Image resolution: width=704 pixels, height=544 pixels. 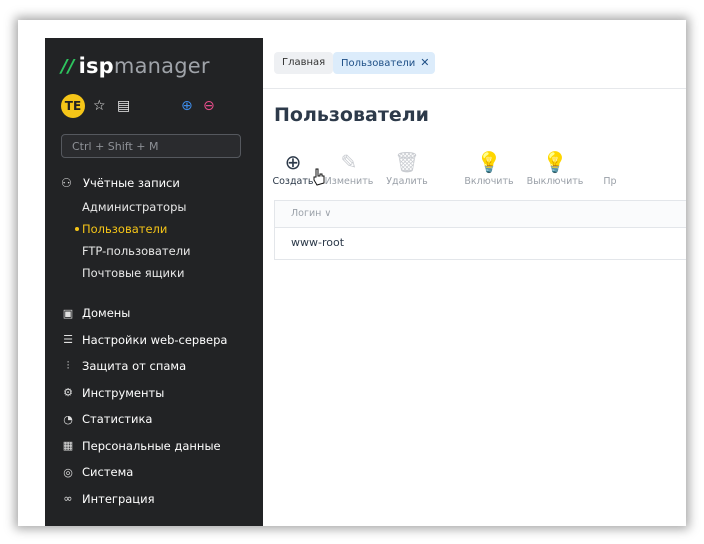 What do you see at coordinates (407, 181) in the screenshot?
I see `delete-label: Удалить` at bounding box center [407, 181].